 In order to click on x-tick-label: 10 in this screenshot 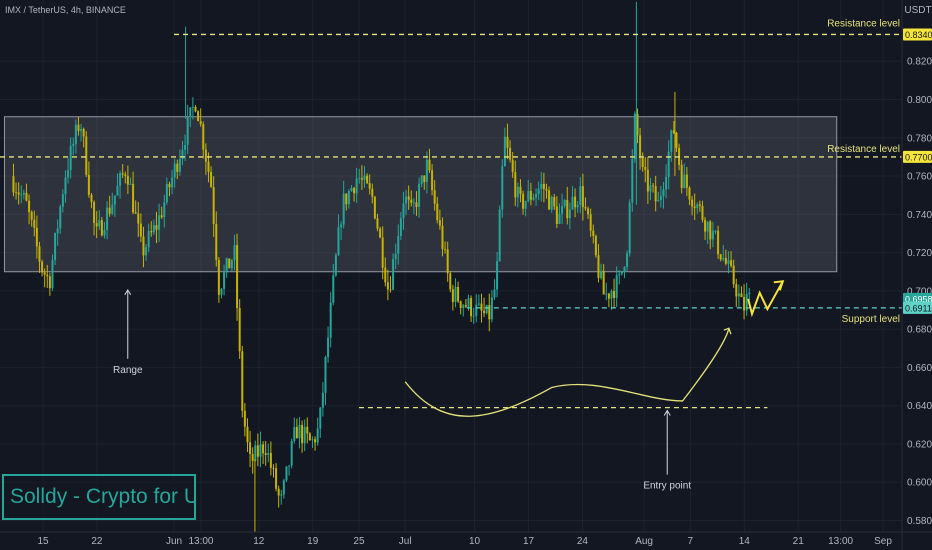, I will do `click(475, 541)`.